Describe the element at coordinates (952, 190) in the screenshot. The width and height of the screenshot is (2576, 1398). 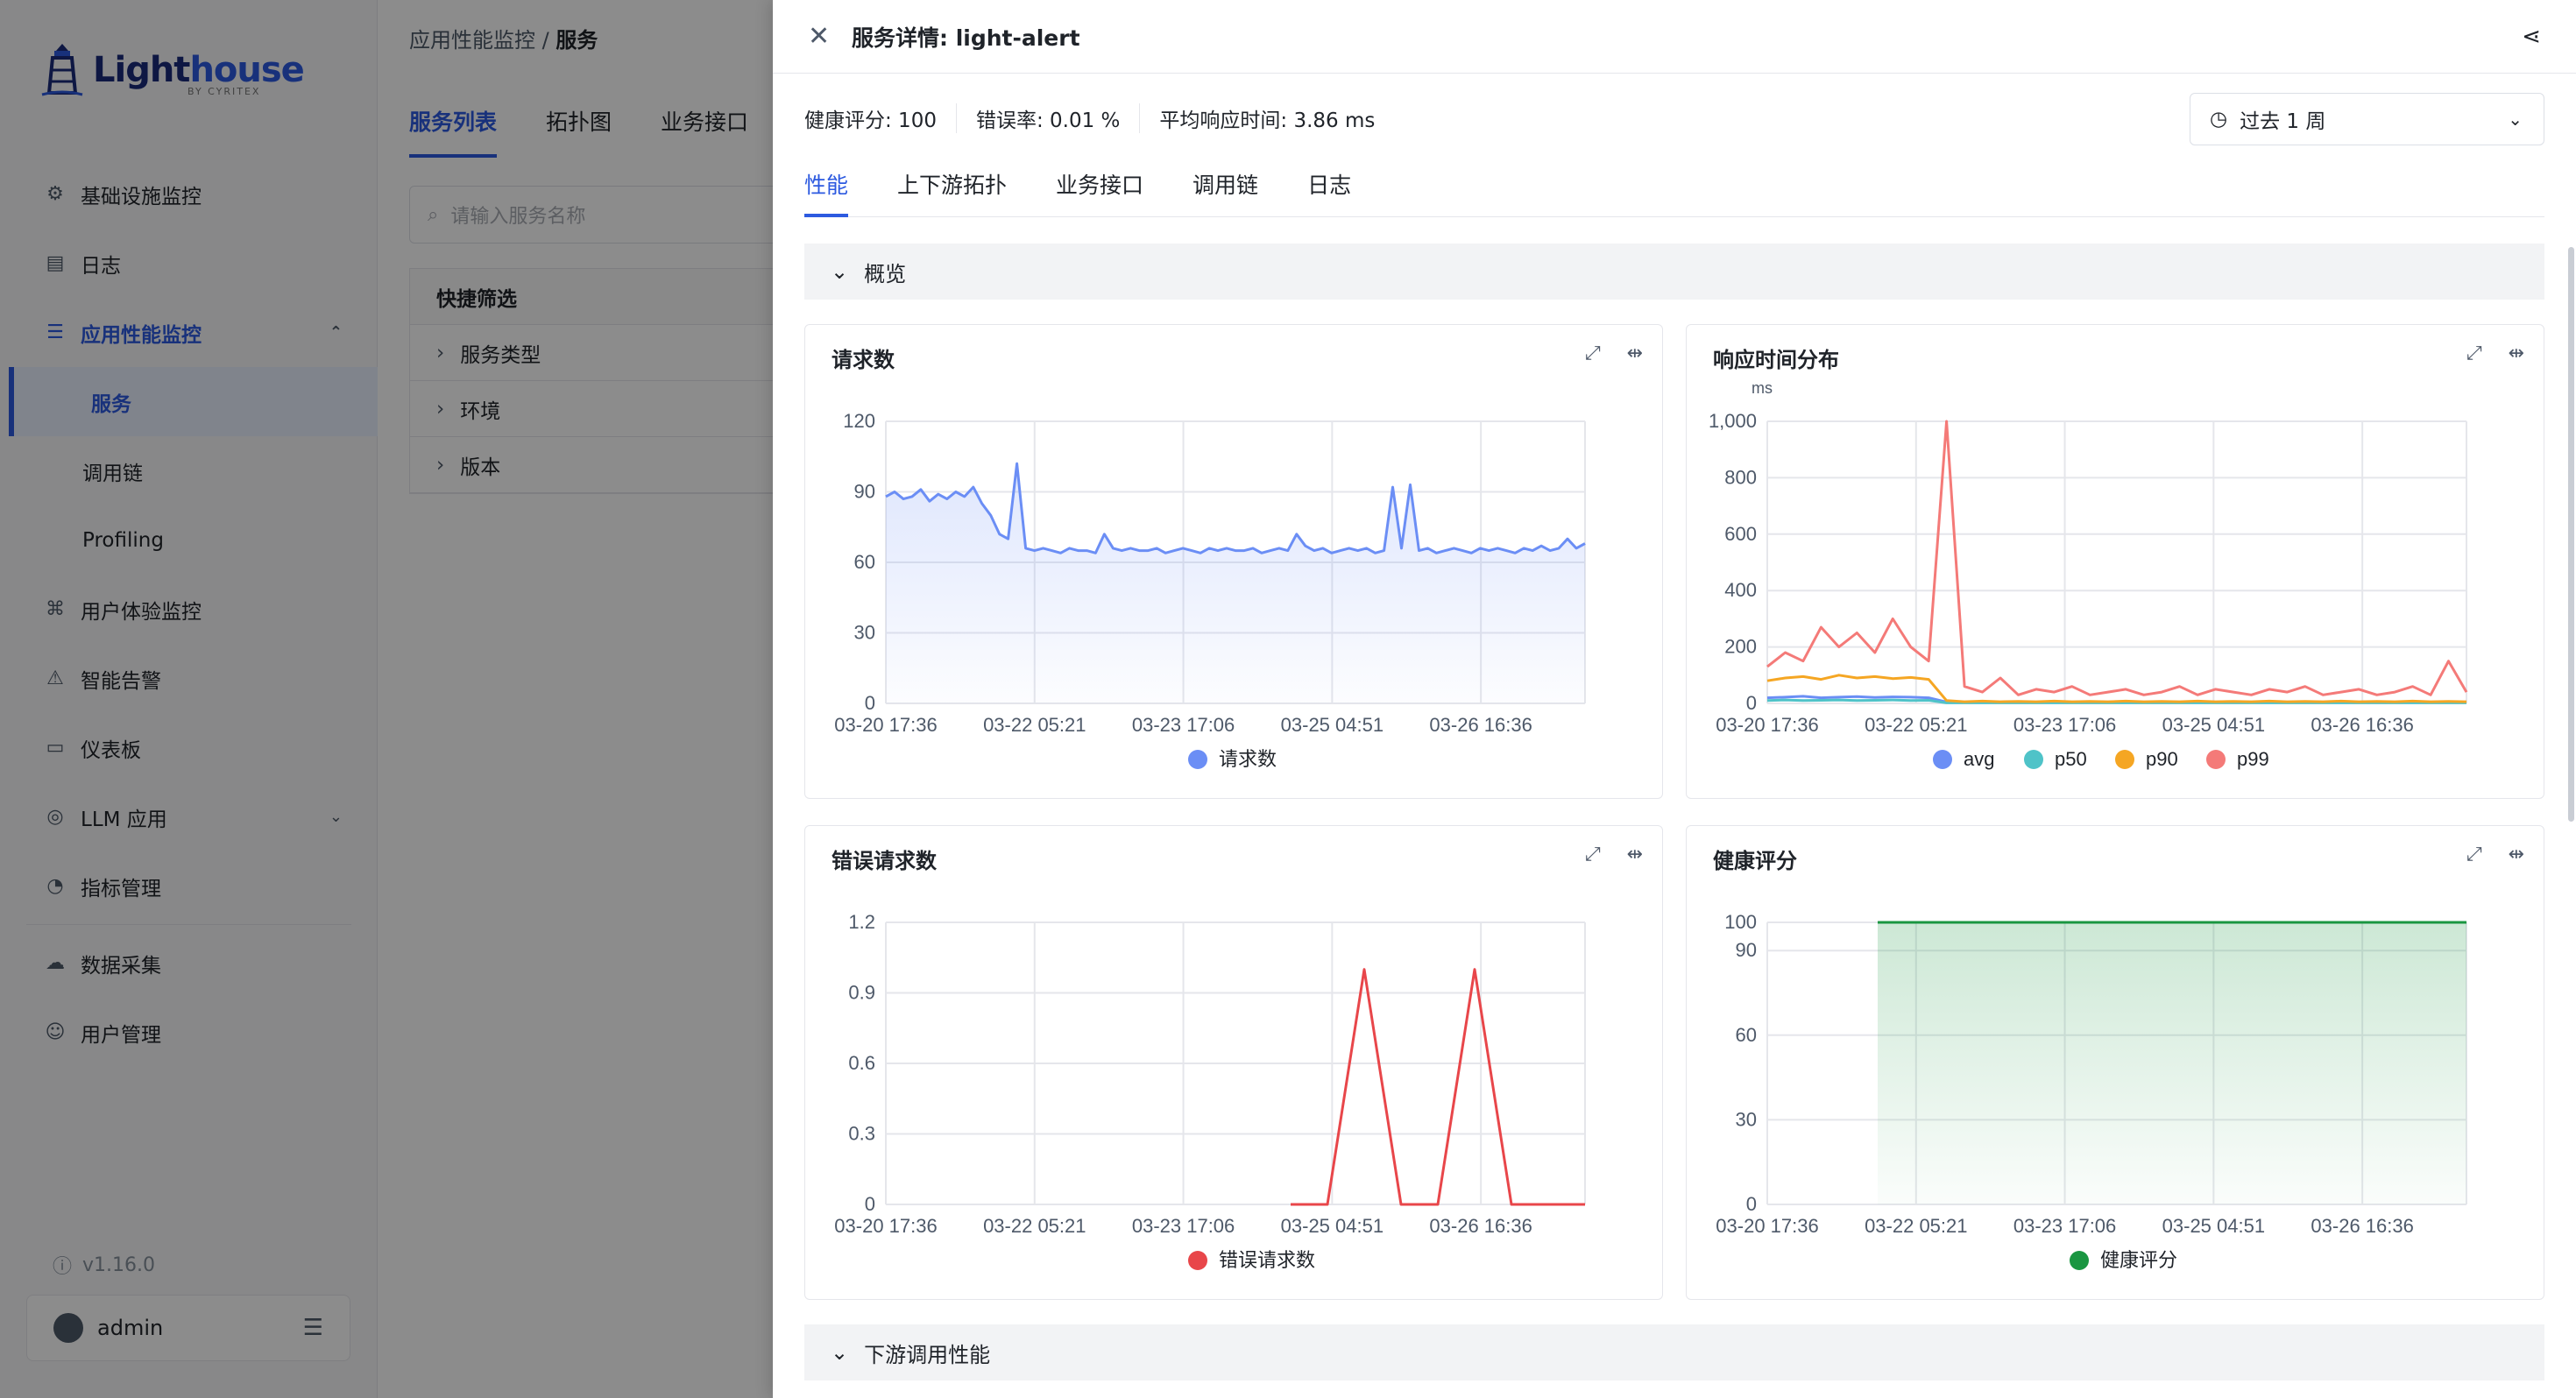
I see `tab-topology: 上下游拓扑` at that location.